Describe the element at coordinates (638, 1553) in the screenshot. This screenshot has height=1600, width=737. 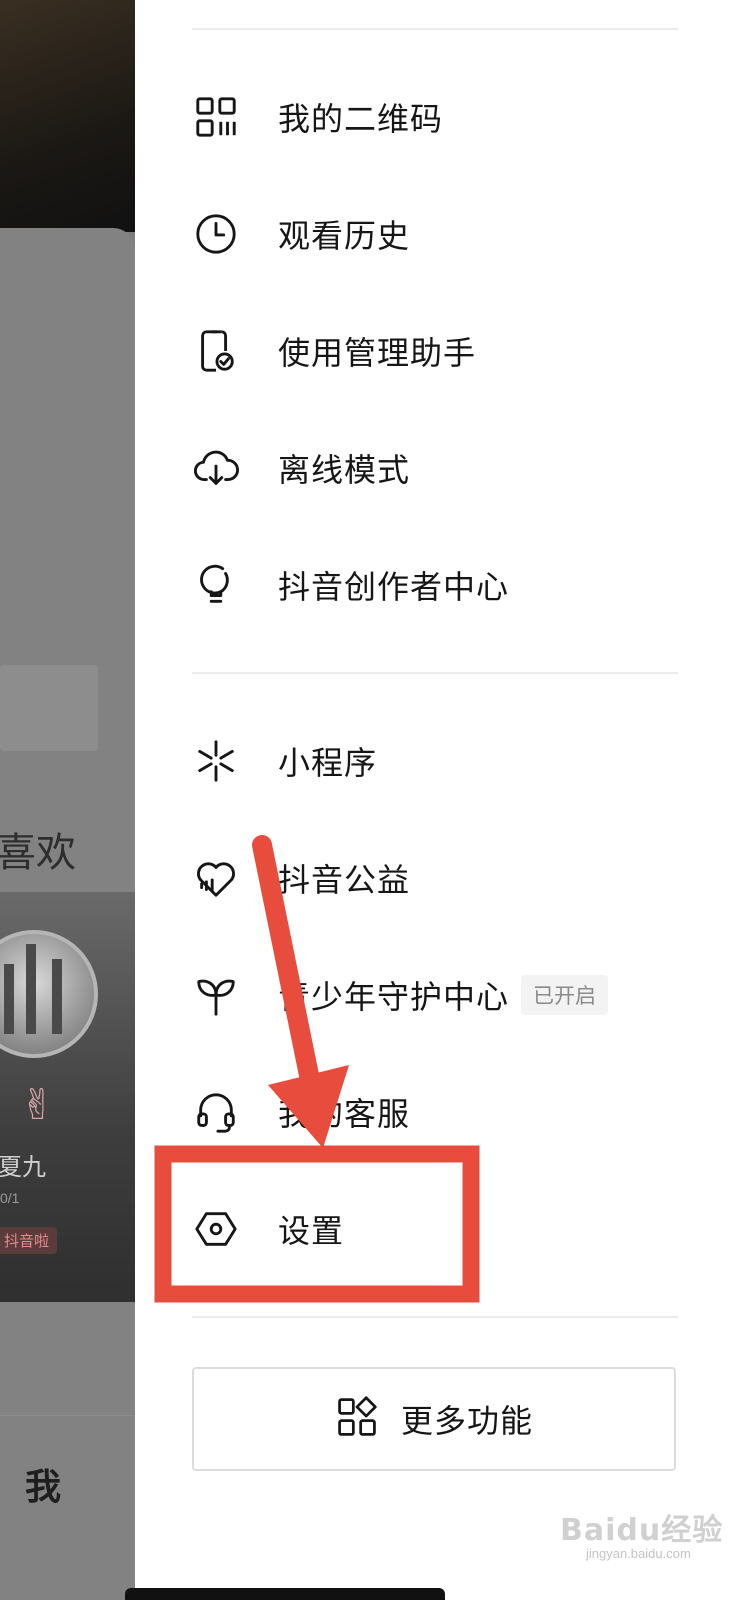
I see `baidu-watermark-url: jingyan.baidu.com` at that location.